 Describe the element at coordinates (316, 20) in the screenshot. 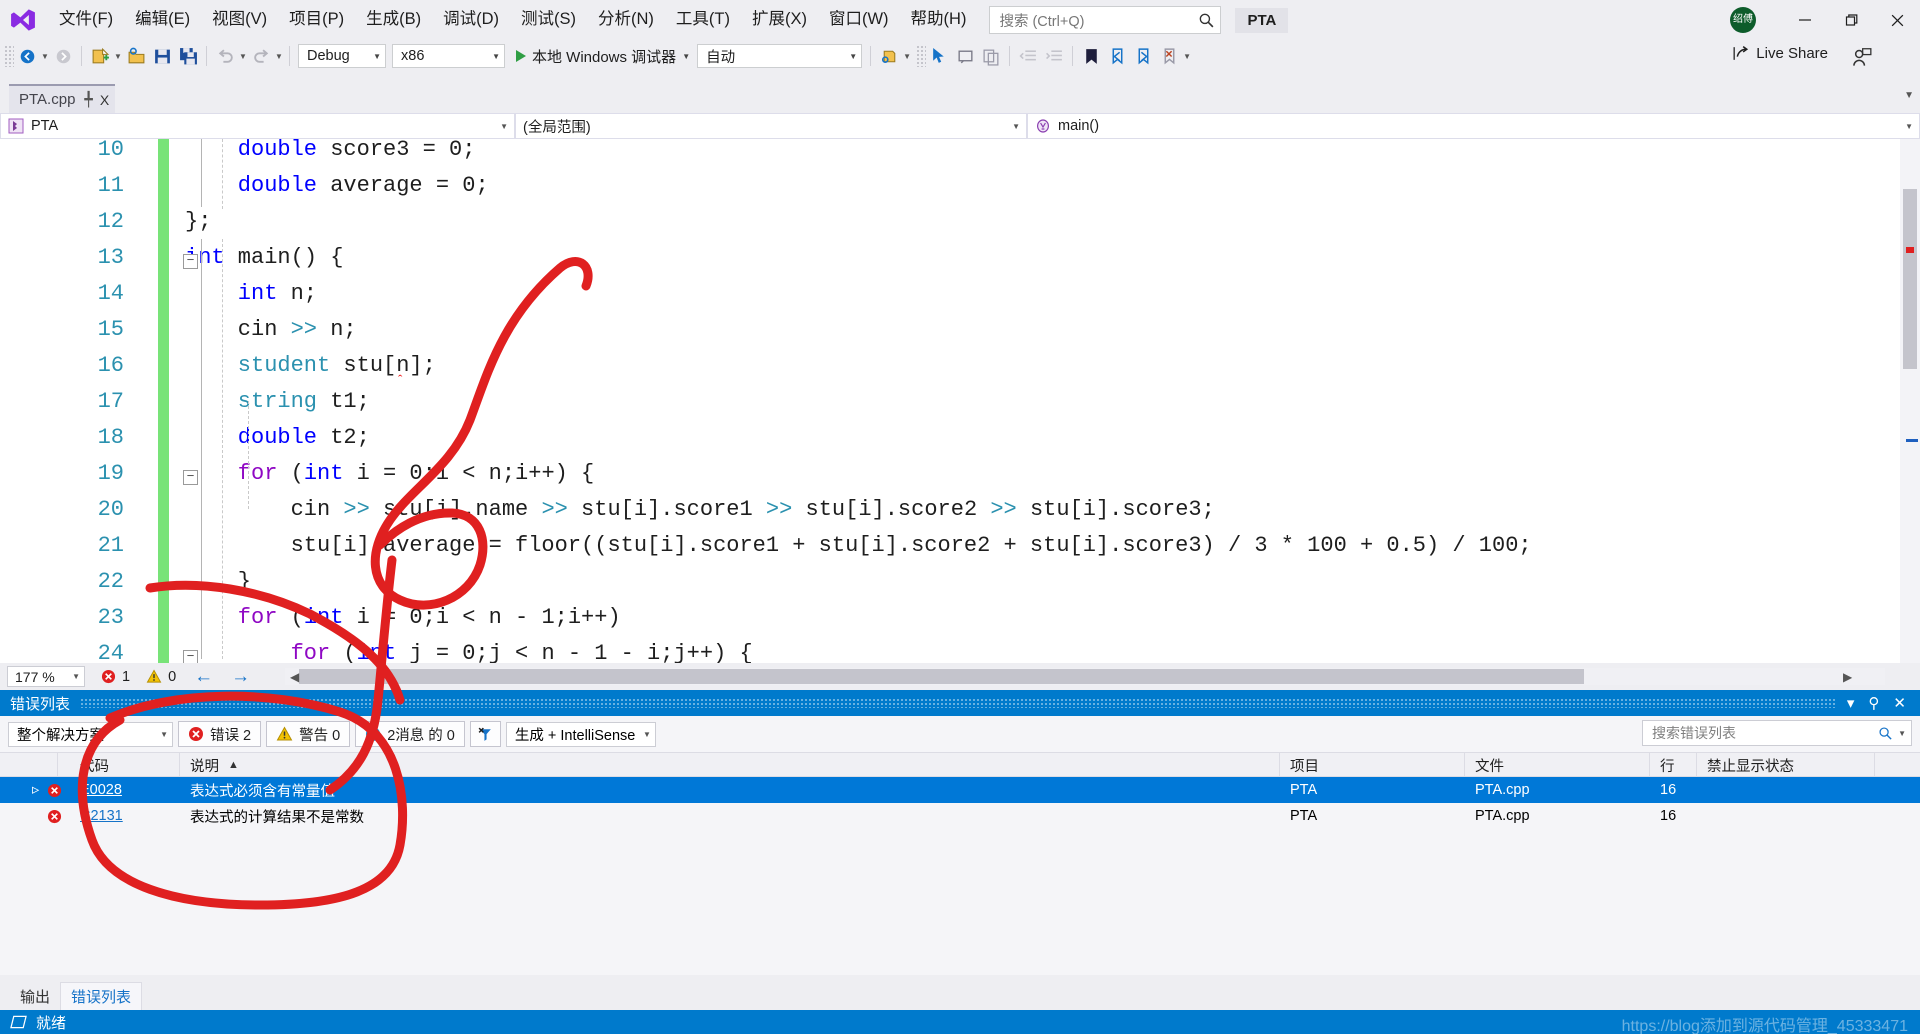

I see `menu-item-3: 项目(P)` at that location.